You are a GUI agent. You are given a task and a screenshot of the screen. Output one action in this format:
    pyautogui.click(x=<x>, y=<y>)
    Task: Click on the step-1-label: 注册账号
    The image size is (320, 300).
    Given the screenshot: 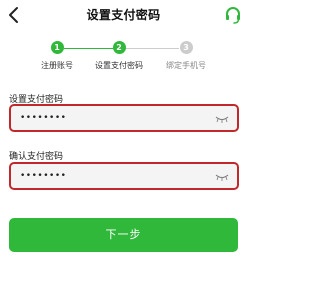 What is the action you would take?
    pyautogui.click(x=57, y=65)
    